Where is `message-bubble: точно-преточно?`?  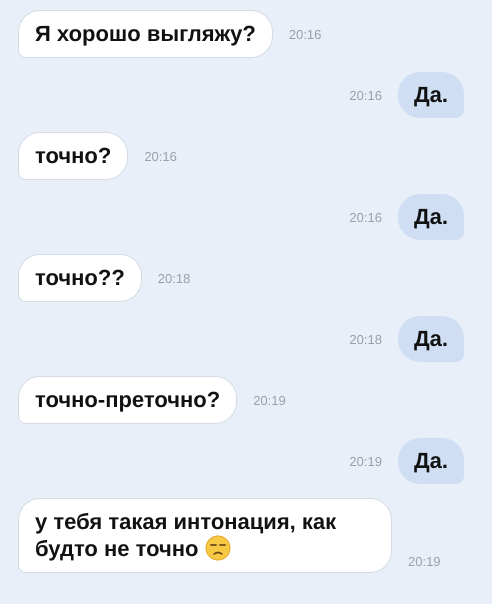
message-bubble: точно-преточно? is located at coordinates (128, 400).